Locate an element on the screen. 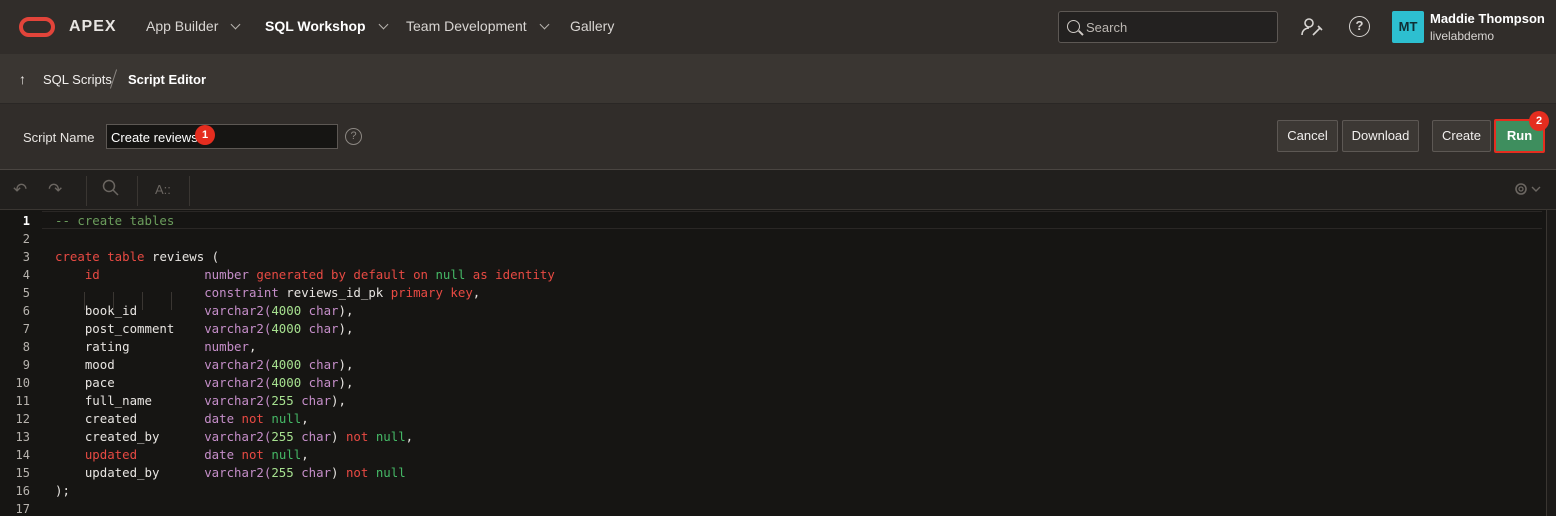  administration-icon is located at coordinates (1312, 27).